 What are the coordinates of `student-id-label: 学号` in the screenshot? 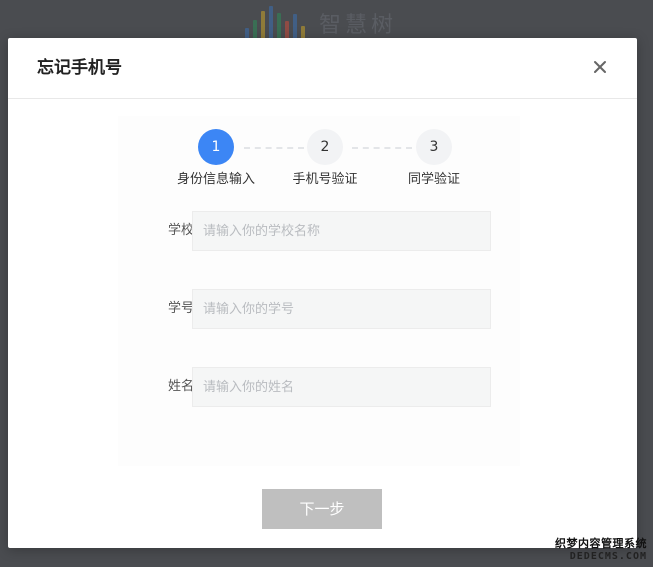 It's located at (180, 308).